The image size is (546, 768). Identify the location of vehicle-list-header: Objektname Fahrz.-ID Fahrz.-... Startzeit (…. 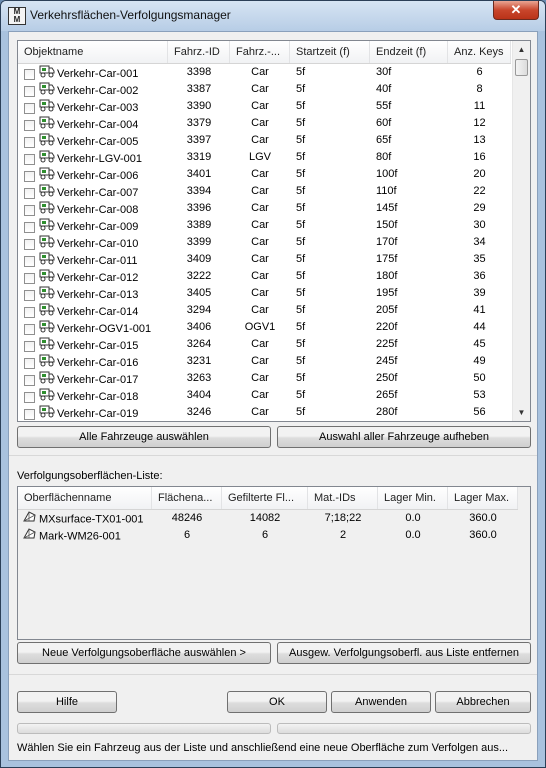
(264, 52).